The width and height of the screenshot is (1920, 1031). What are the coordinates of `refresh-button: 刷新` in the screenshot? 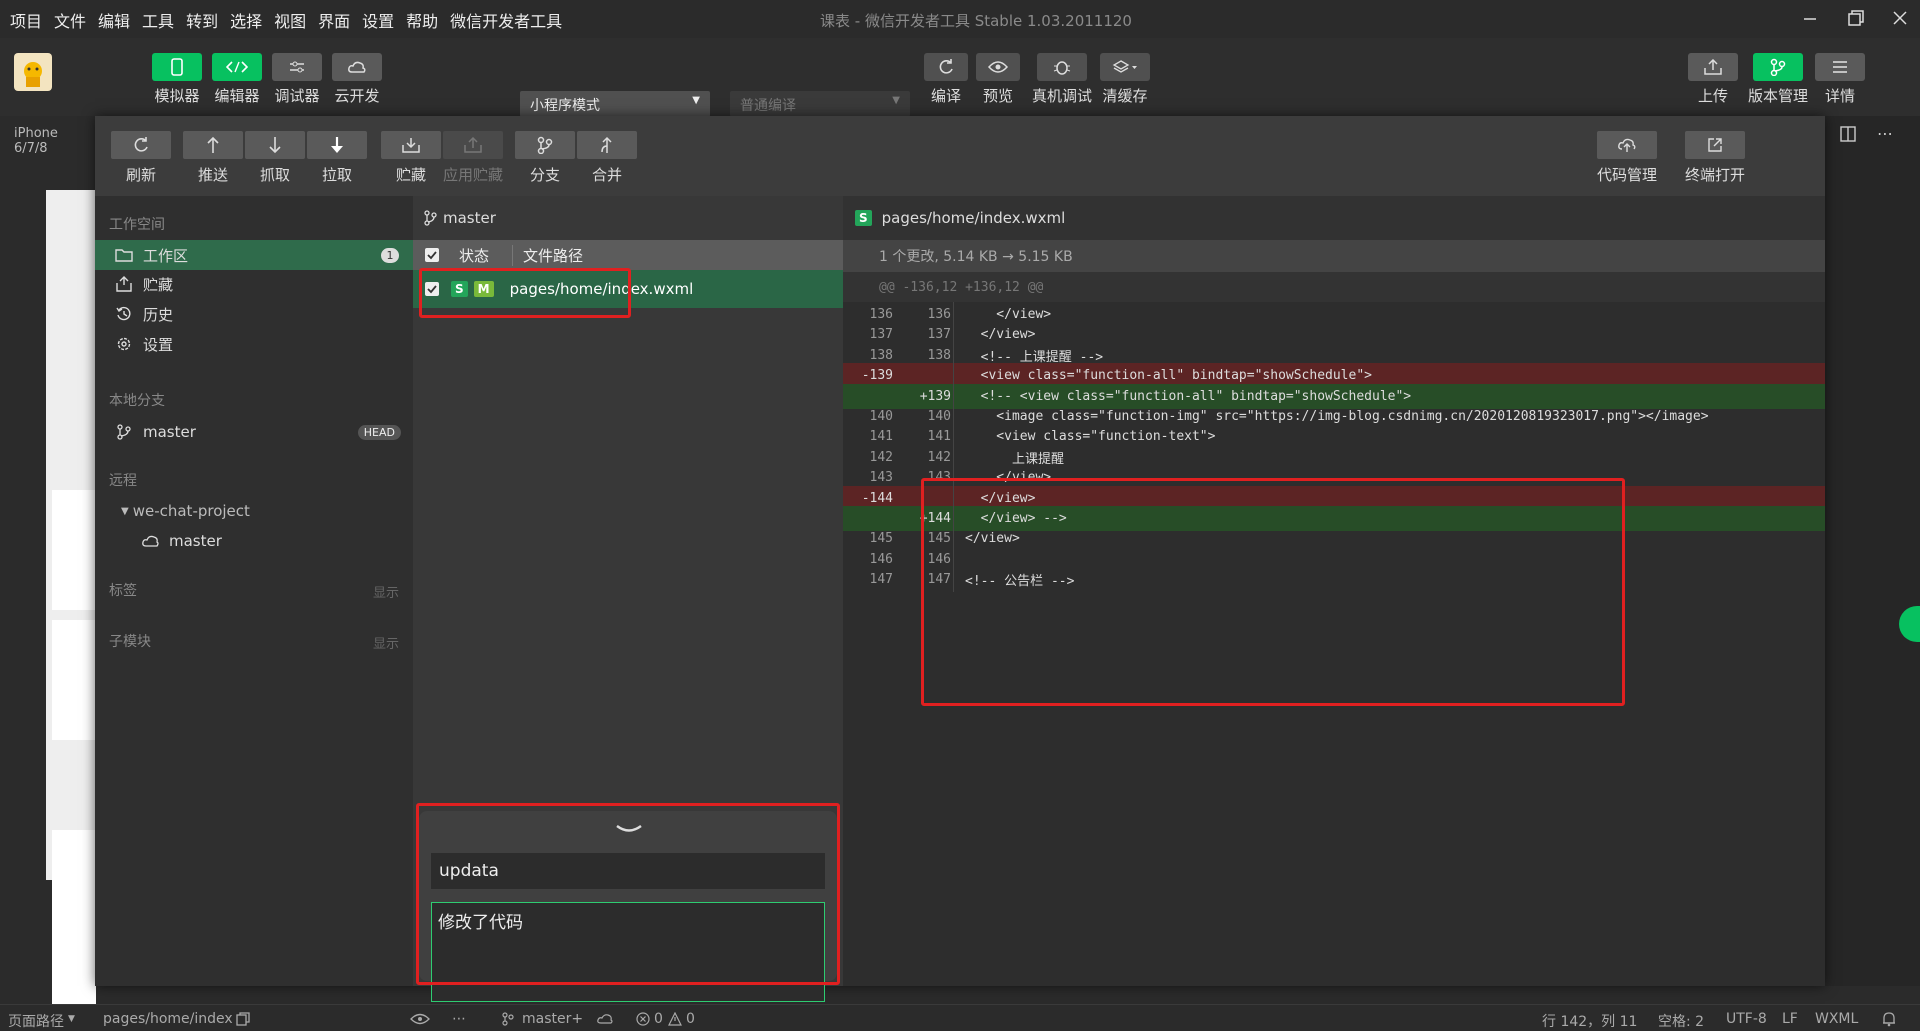 It's located at (141, 158).